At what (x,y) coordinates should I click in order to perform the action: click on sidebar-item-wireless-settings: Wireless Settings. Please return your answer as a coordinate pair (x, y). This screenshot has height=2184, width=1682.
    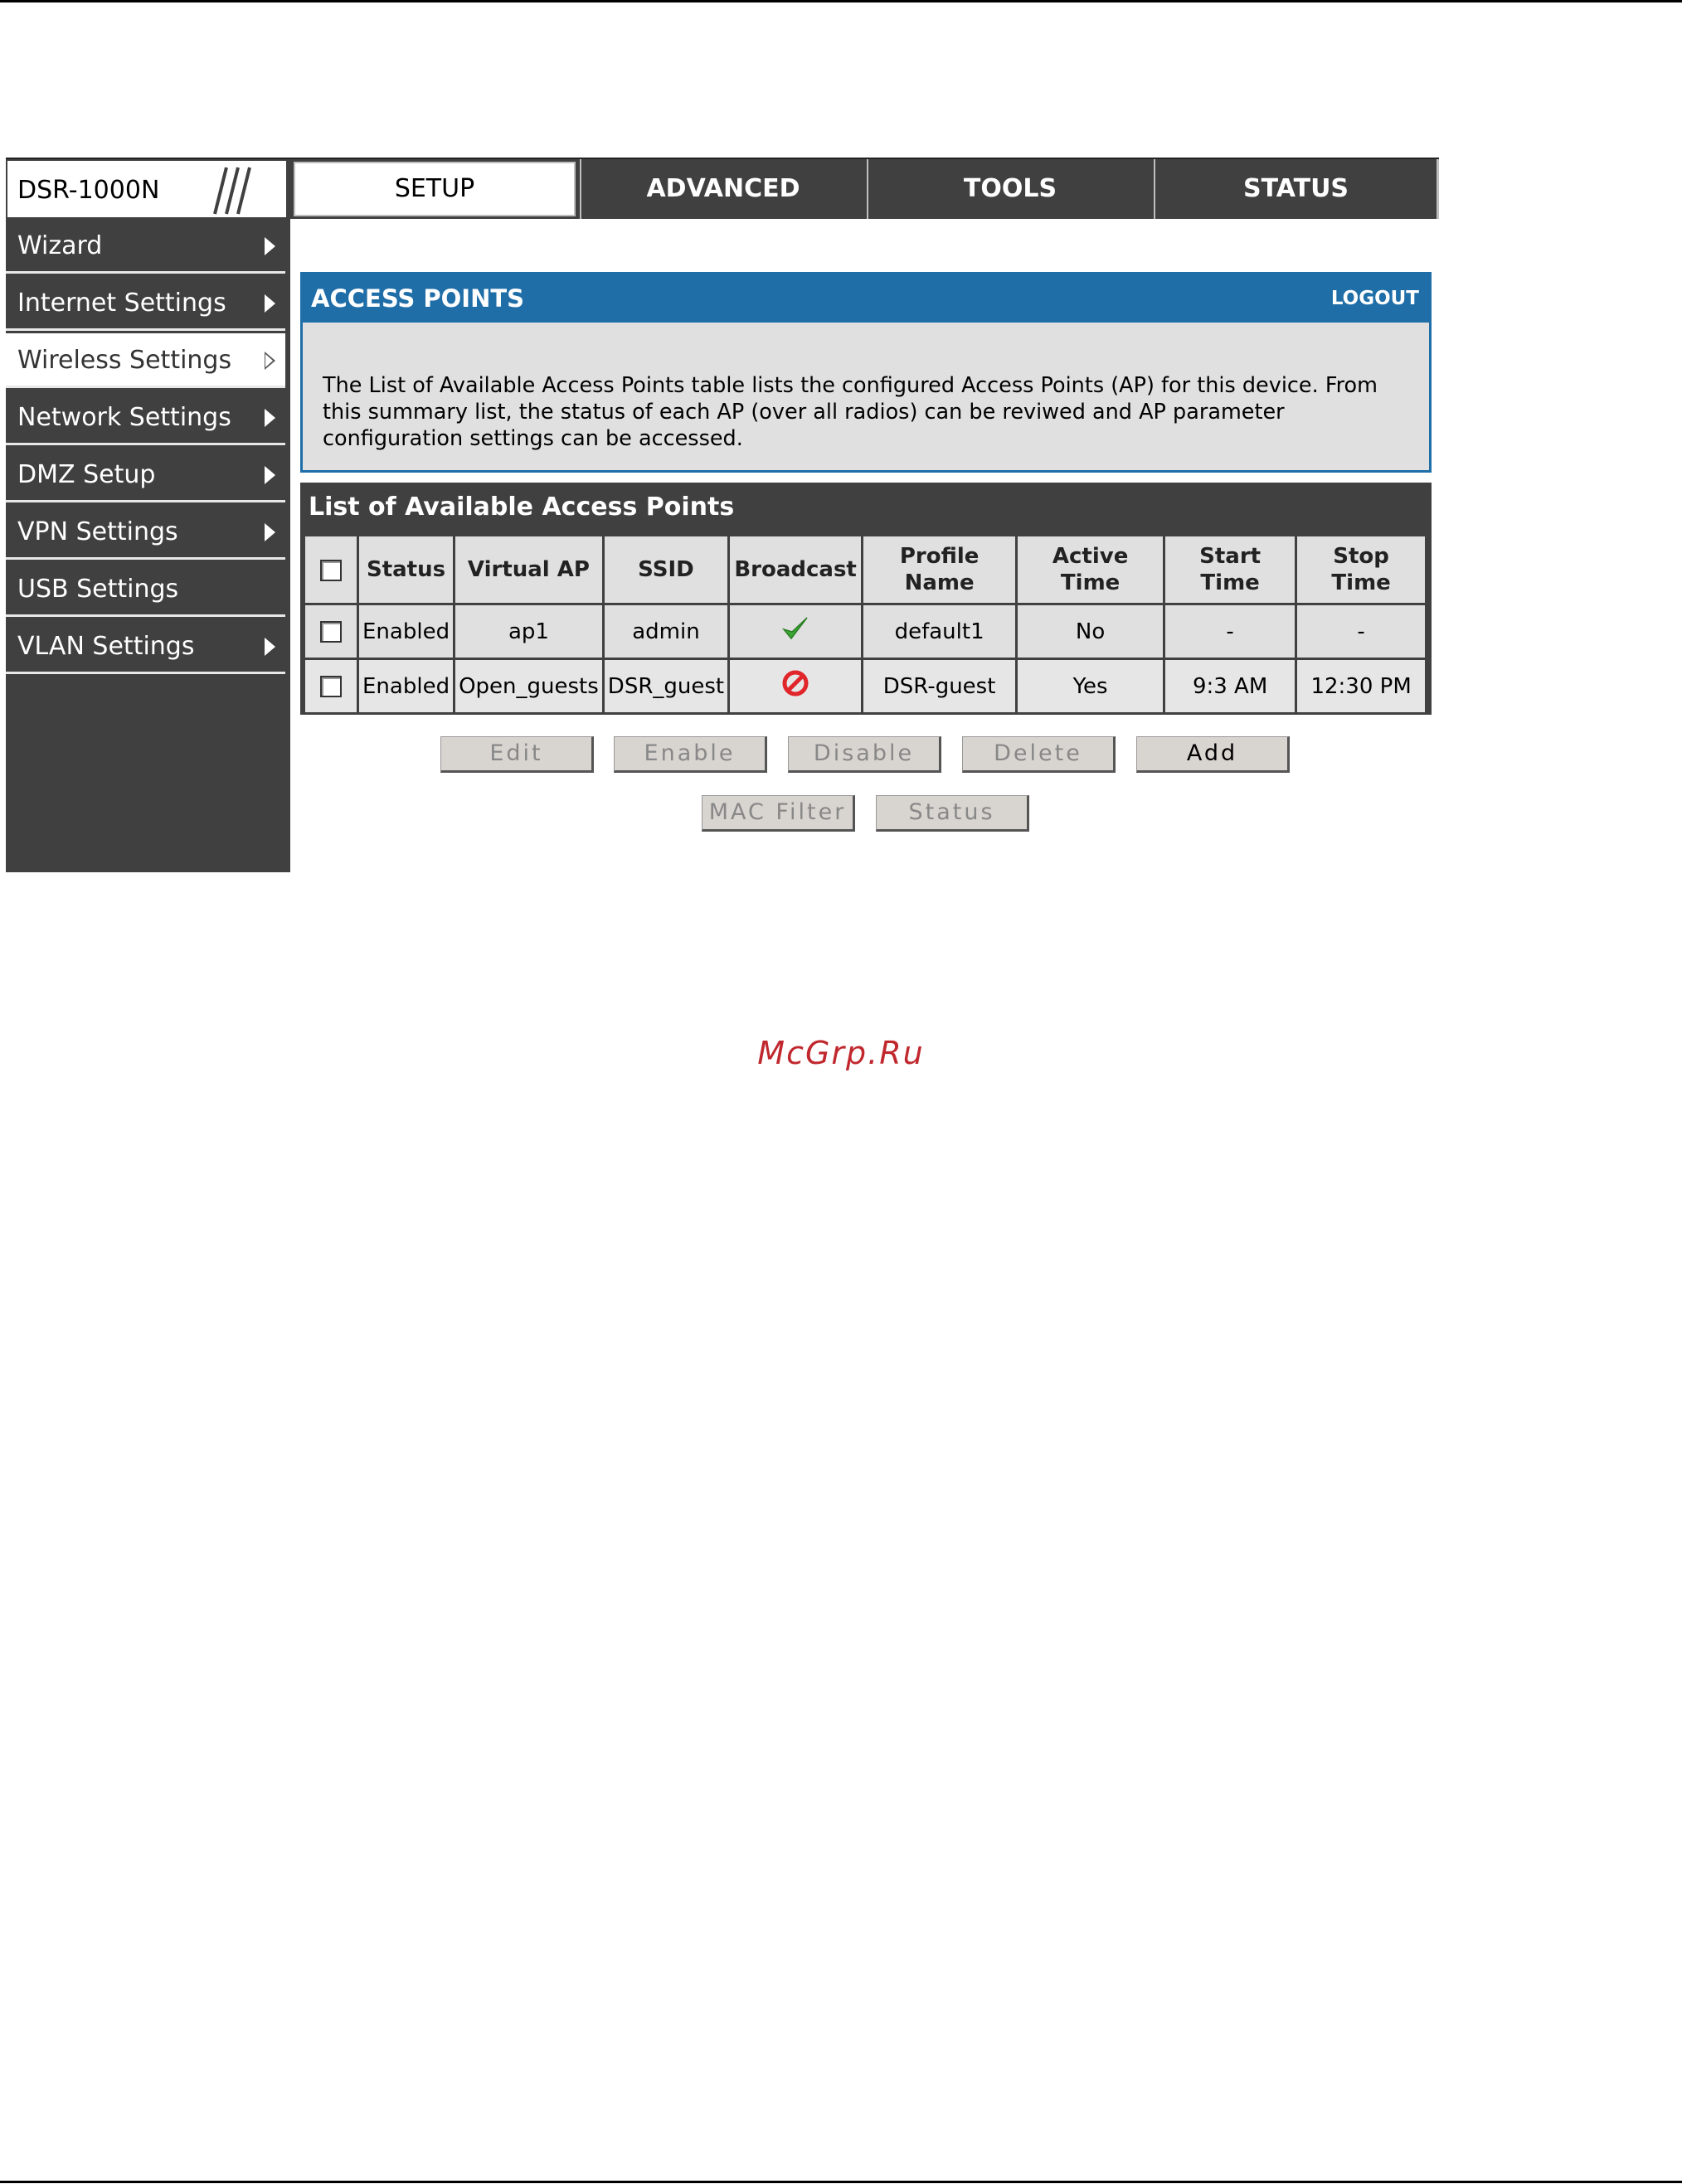
    Looking at the image, I should click on (145, 360).